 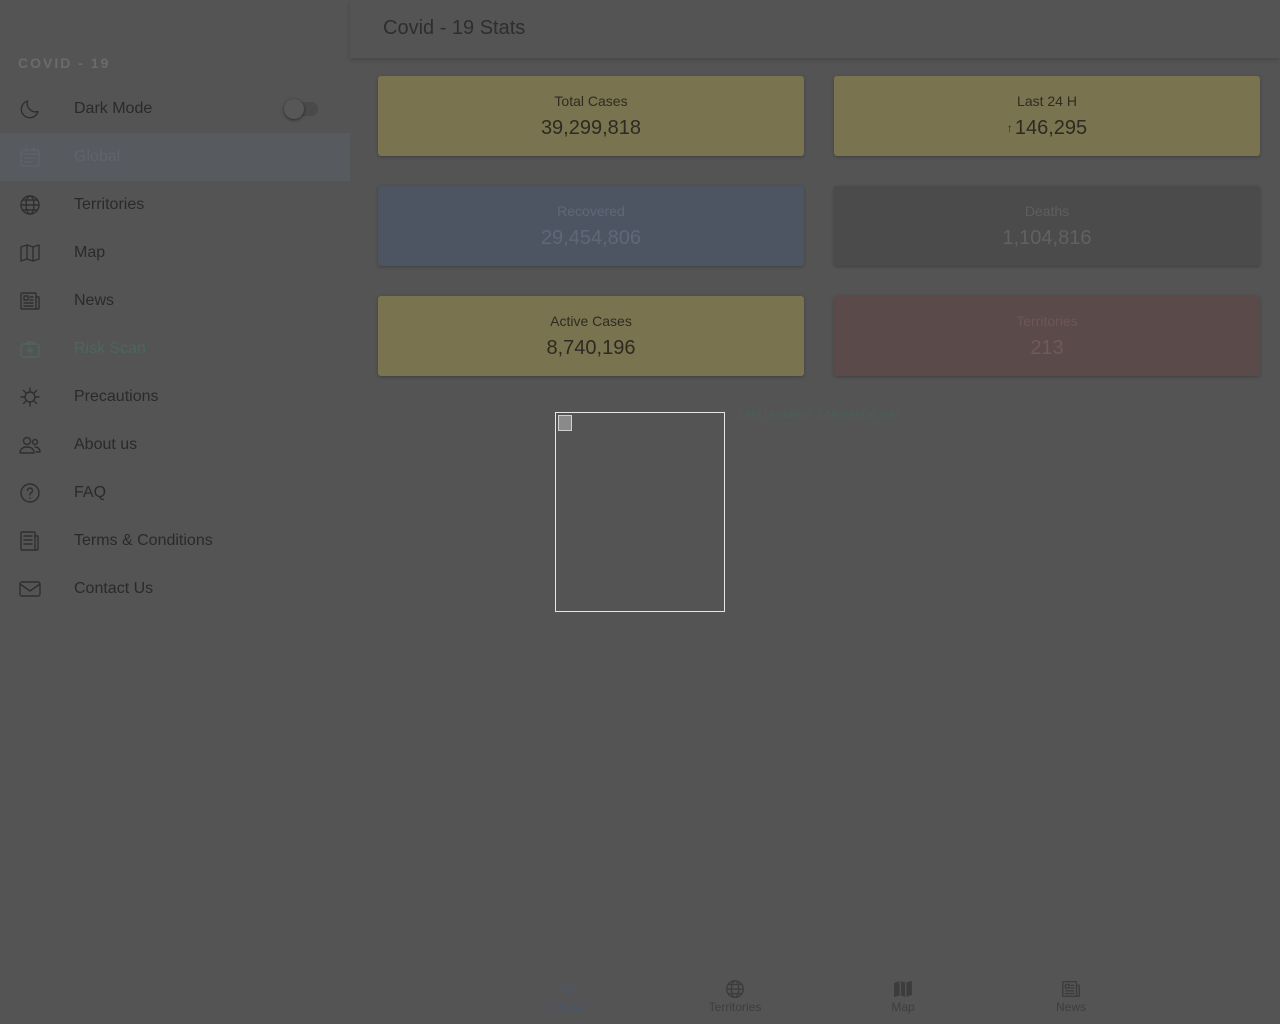 What do you see at coordinates (110, 348) in the screenshot?
I see `menu-item-label: Risk Scan` at bounding box center [110, 348].